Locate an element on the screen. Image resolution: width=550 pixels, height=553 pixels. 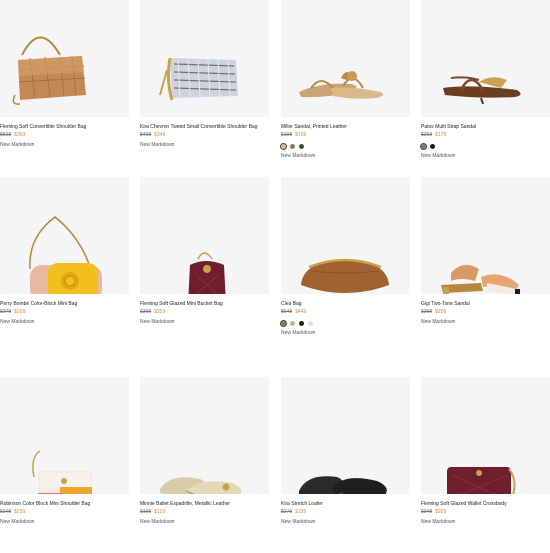
product-title: Gigi Two-Tone Sandal is located at coordinates (485, 304).